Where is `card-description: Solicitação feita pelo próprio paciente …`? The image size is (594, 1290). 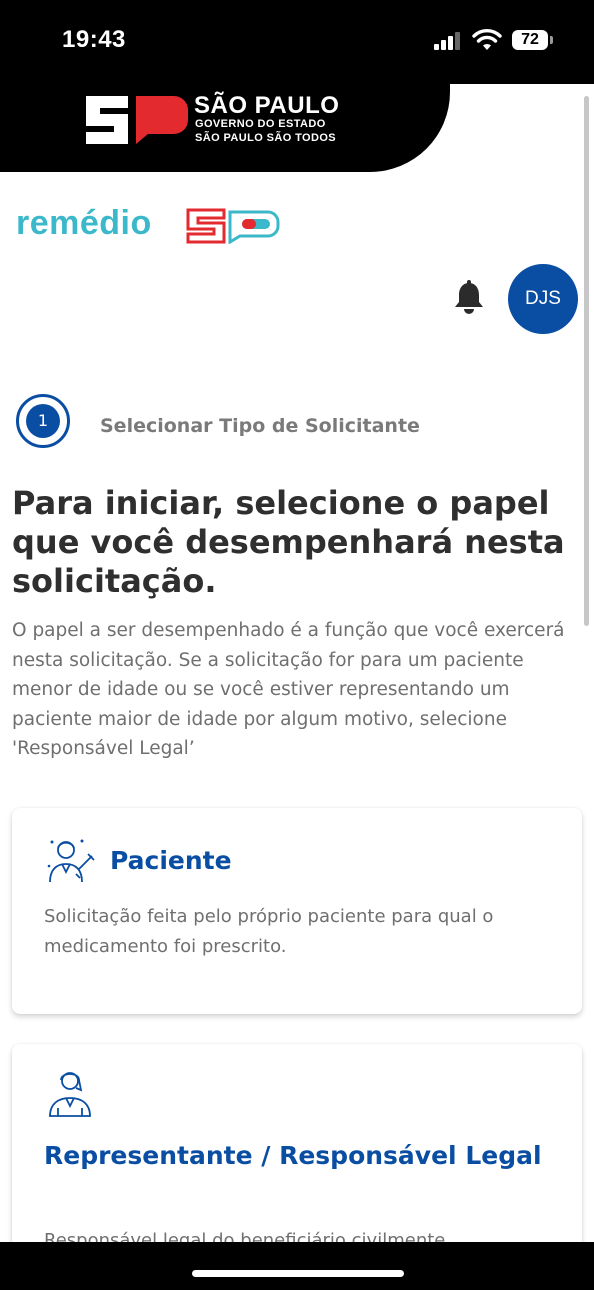 card-description: Solicitação feita pelo próprio paciente … is located at coordinates (269, 931).